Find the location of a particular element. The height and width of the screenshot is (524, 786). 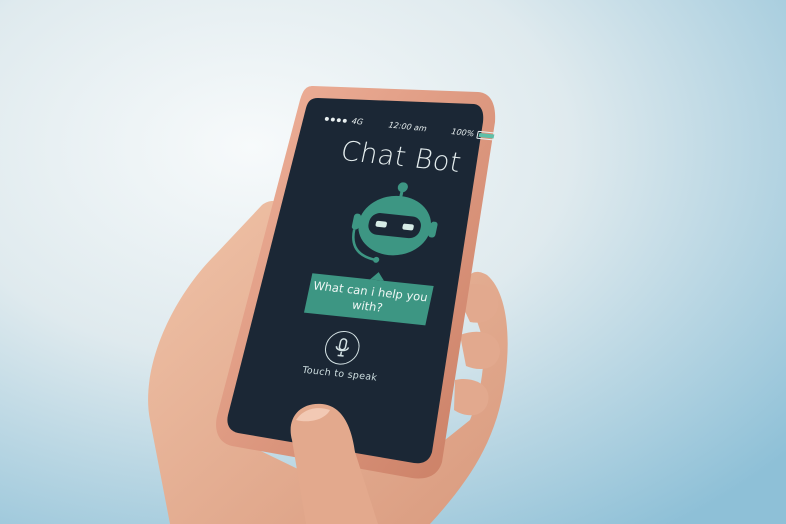

signal-indicator: 4G is located at coordinates (344, 120).